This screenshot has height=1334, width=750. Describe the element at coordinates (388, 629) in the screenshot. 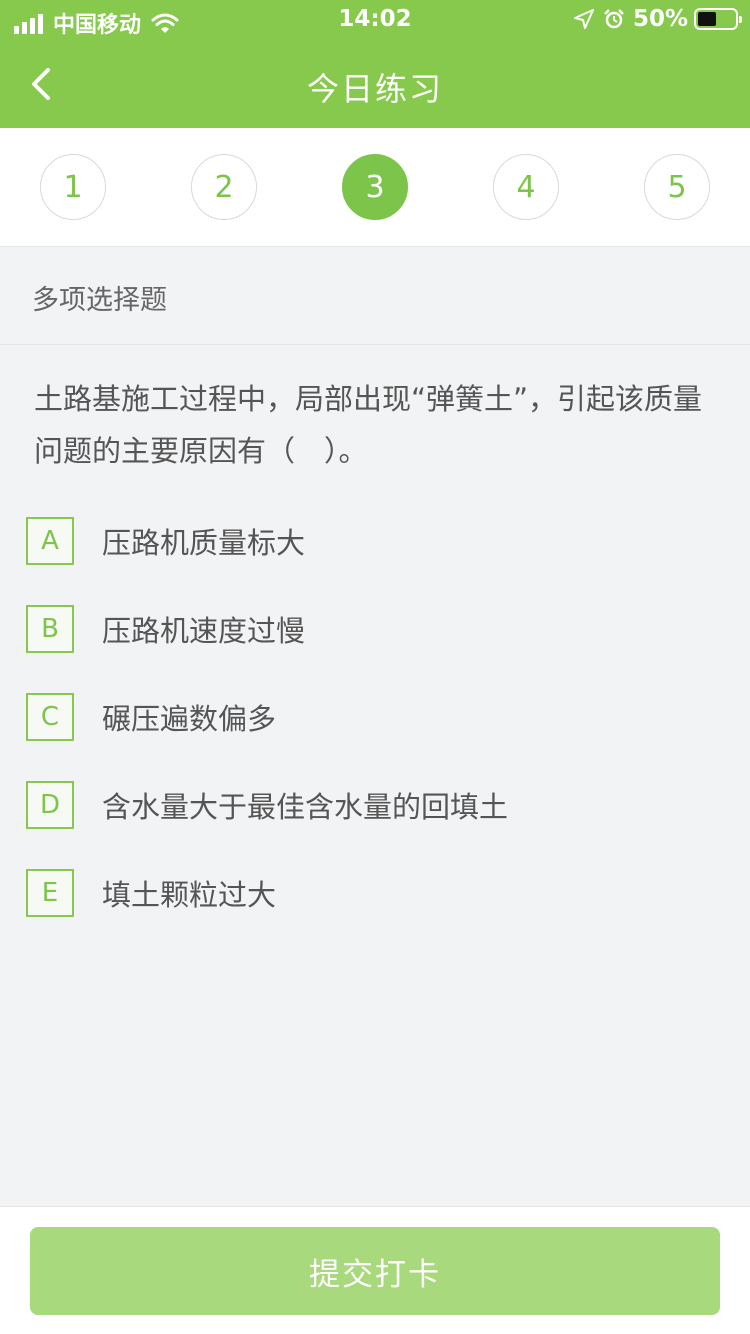

I see `option-b: B 压路机速度过慢` at that location.